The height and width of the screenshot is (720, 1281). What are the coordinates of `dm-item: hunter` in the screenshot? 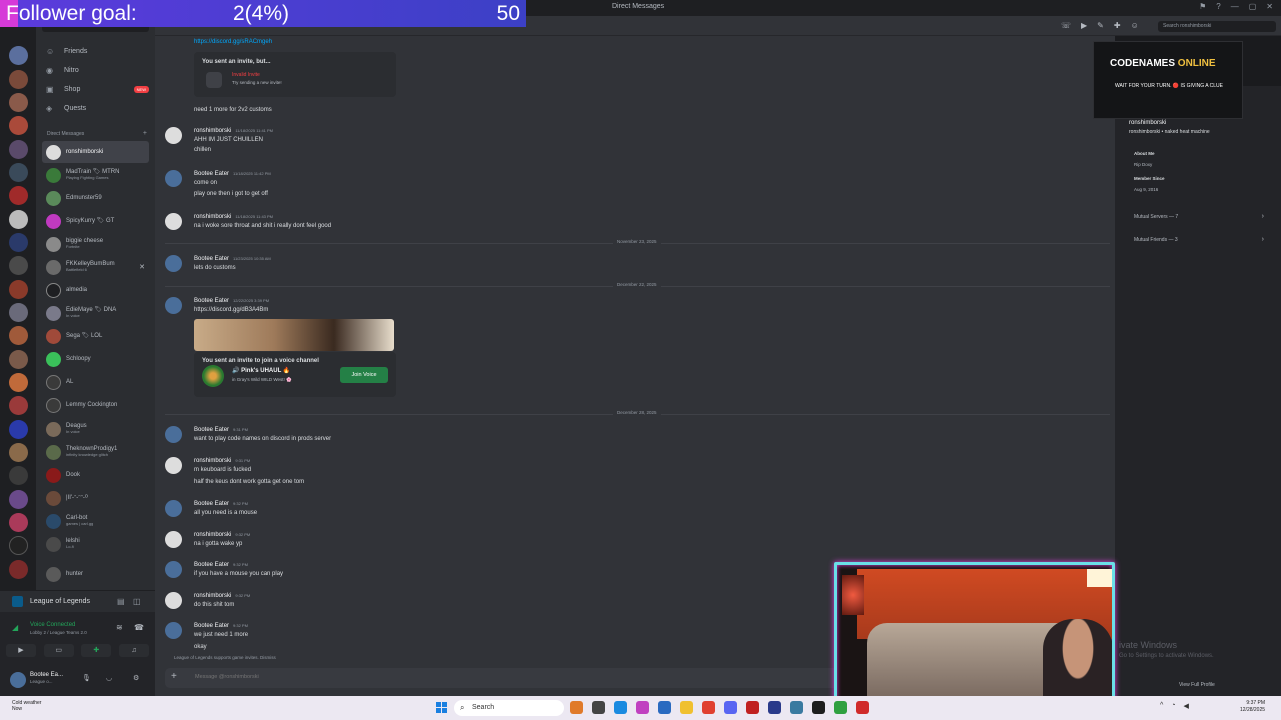 It's located at (95, 574).